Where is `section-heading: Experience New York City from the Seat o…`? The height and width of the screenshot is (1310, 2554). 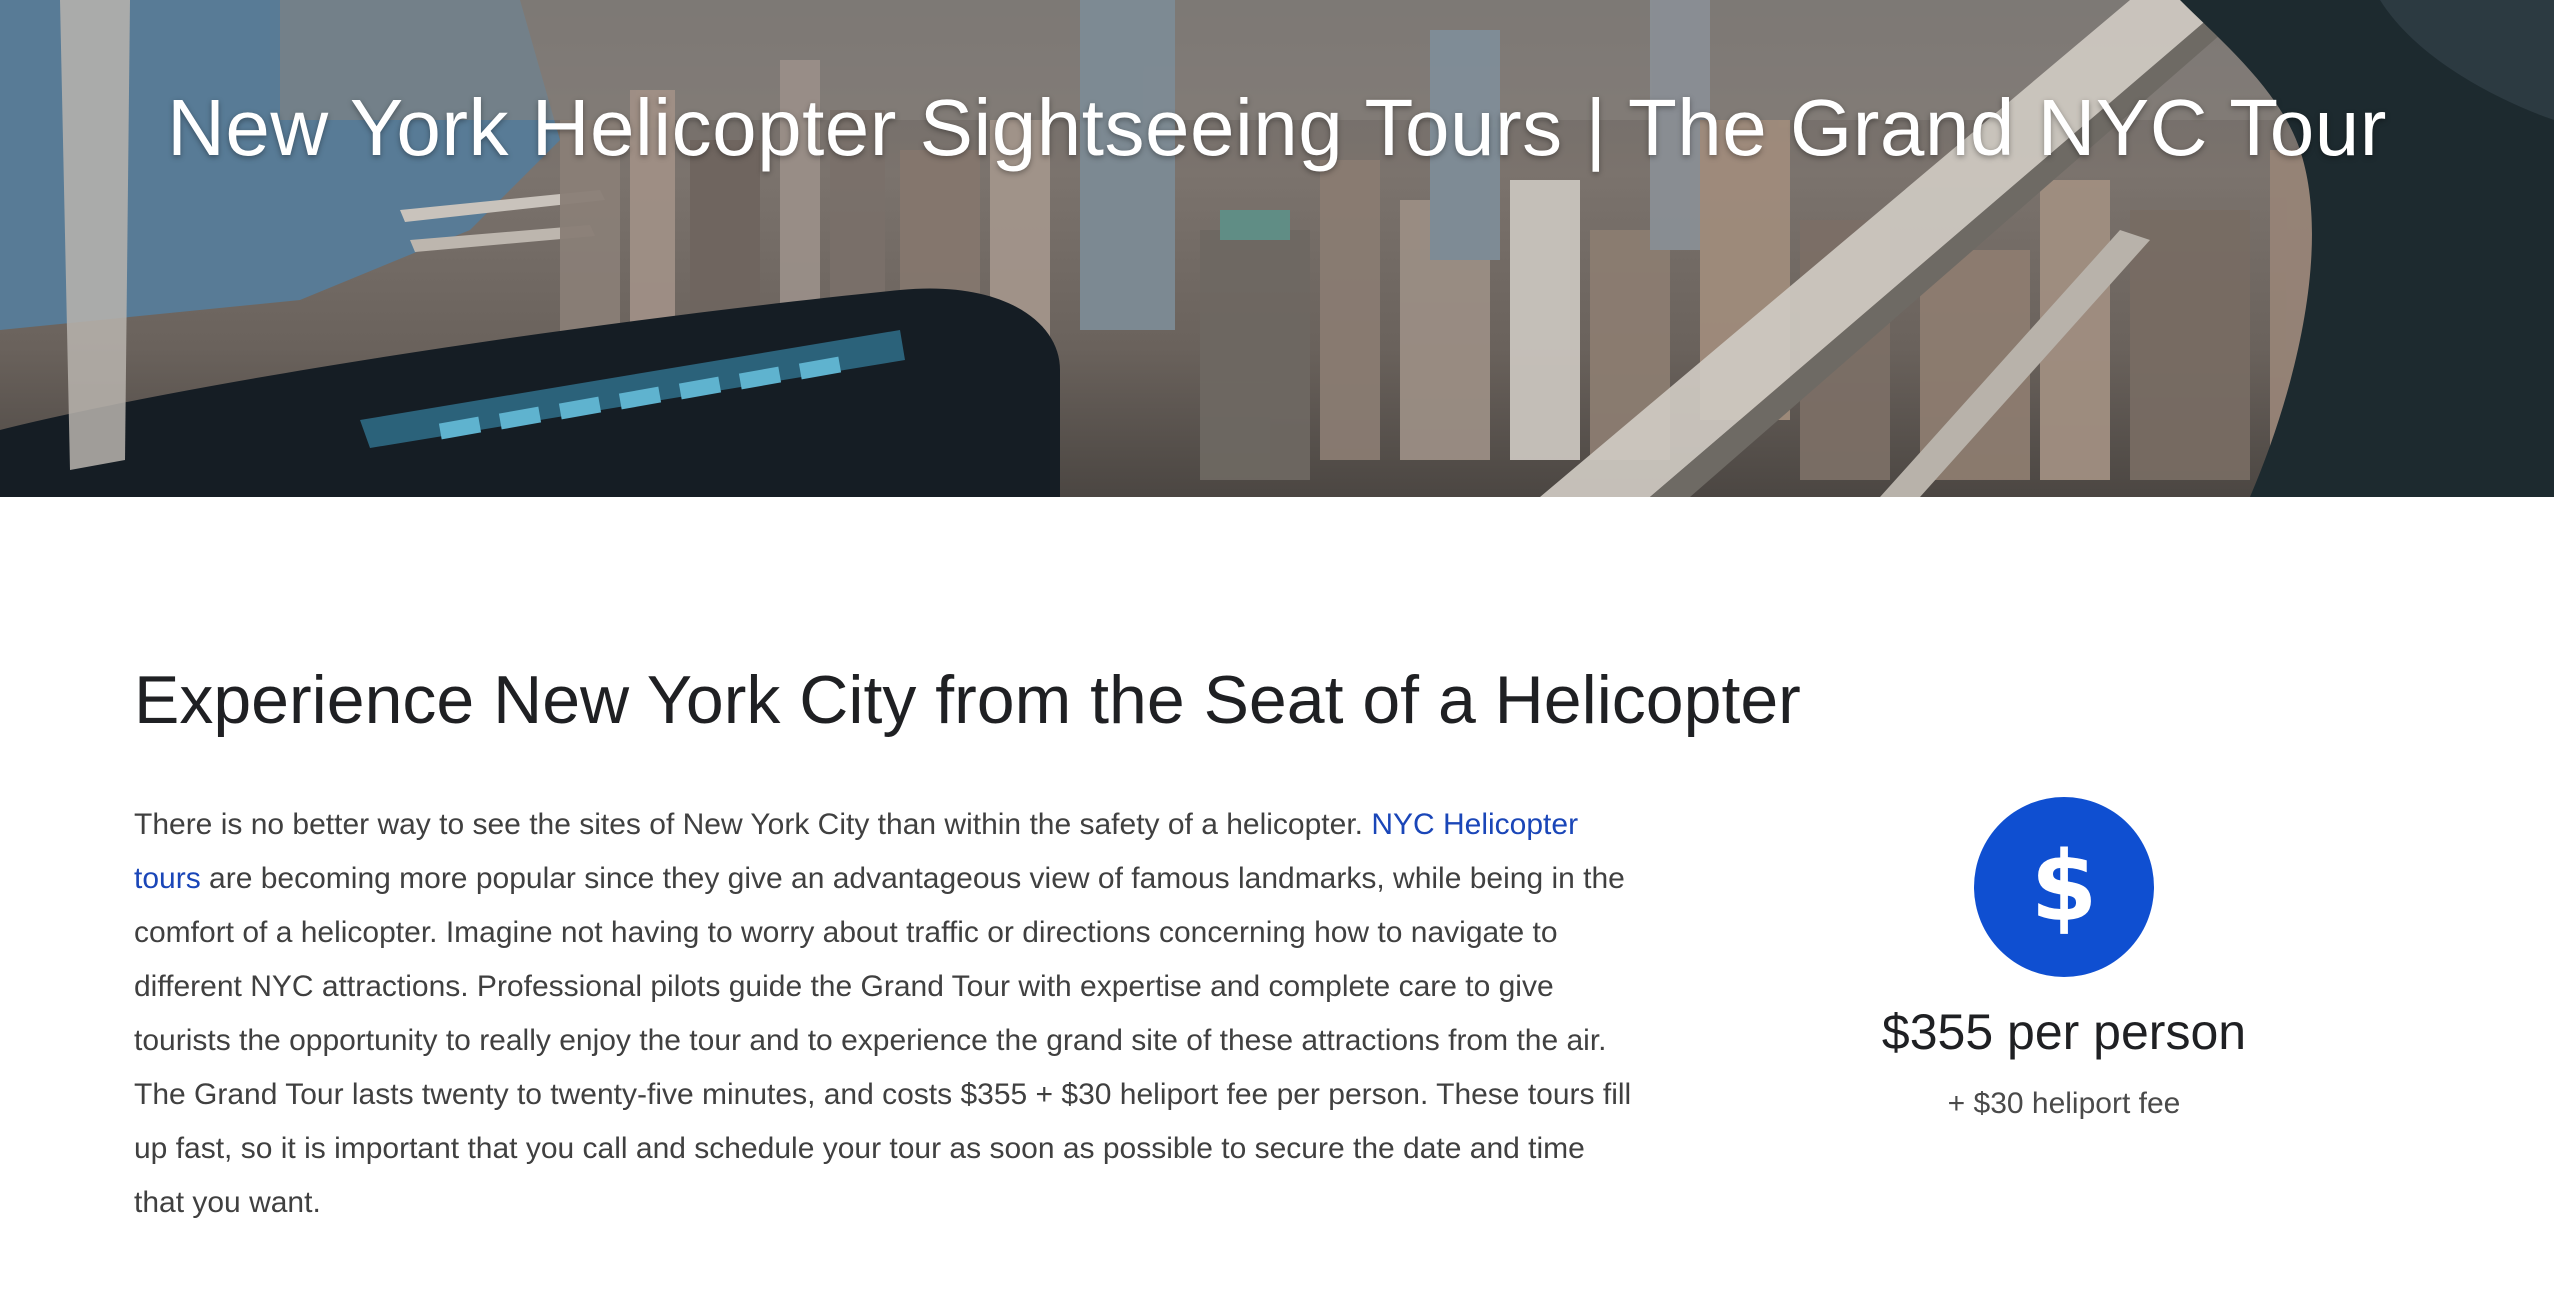
section-heading: Experience New York City from the Seat o… is located at coordinates (967, 700).